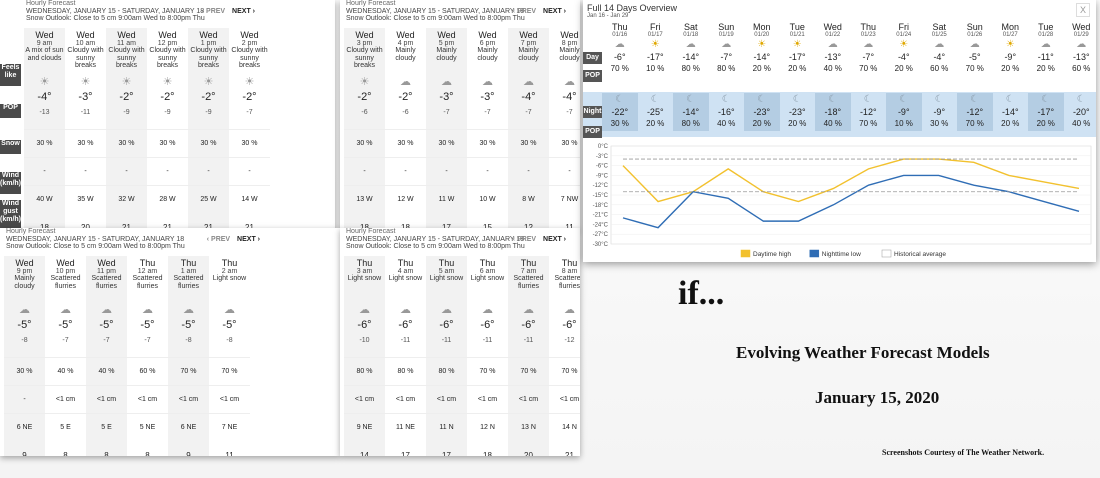 The image size is (1100, 478). What do you see at coordinates (727, 112) in the screenshot?
I see `overview-night-column: ☾ -16° 40 %` at bounding box center [727, 112].